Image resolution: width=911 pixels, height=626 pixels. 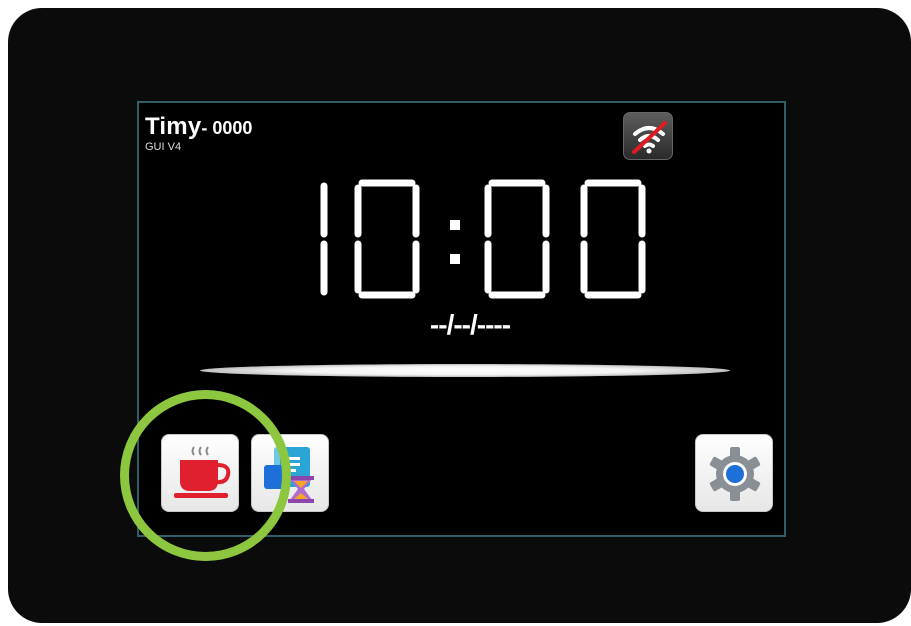 I want to click on schedule-button, so click(x=290, y=473).